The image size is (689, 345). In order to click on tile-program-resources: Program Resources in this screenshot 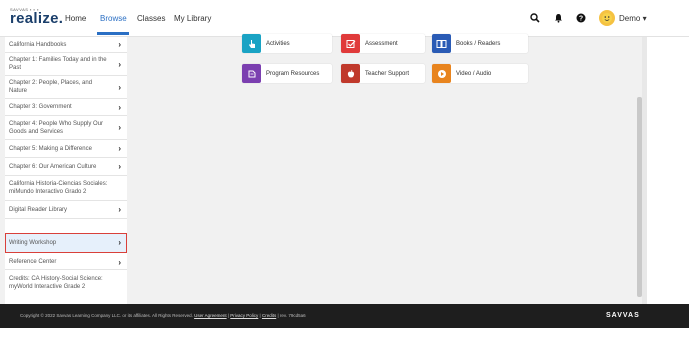, I will do `click(287, 73)`.